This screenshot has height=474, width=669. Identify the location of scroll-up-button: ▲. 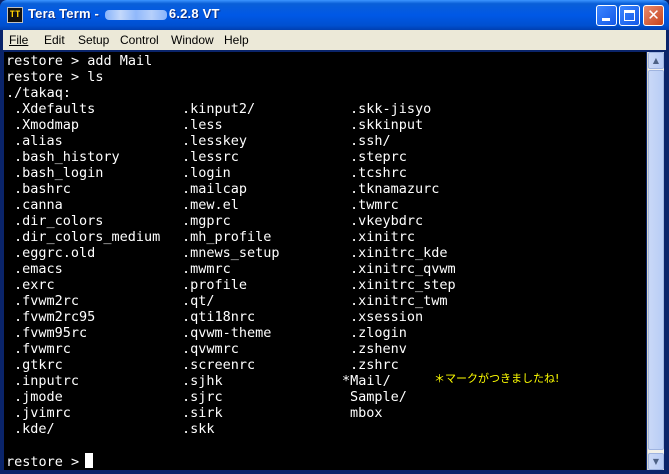
(656, 60).